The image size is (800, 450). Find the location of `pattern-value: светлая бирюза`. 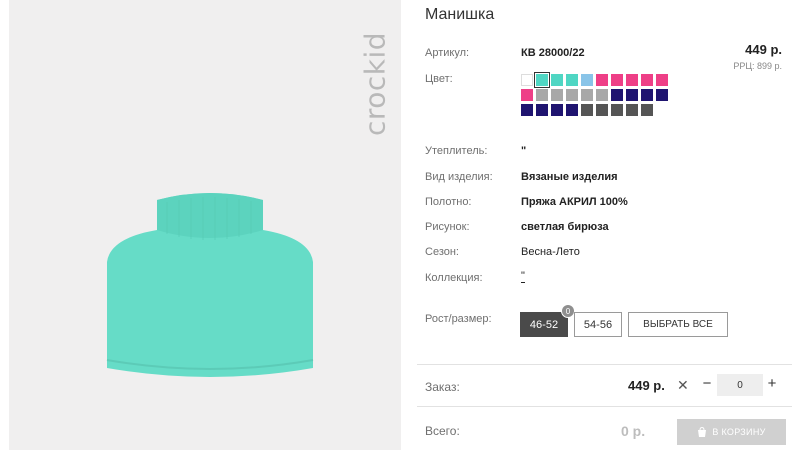

pattern-value: светлая бирюза is located at coordinates (565, 227).